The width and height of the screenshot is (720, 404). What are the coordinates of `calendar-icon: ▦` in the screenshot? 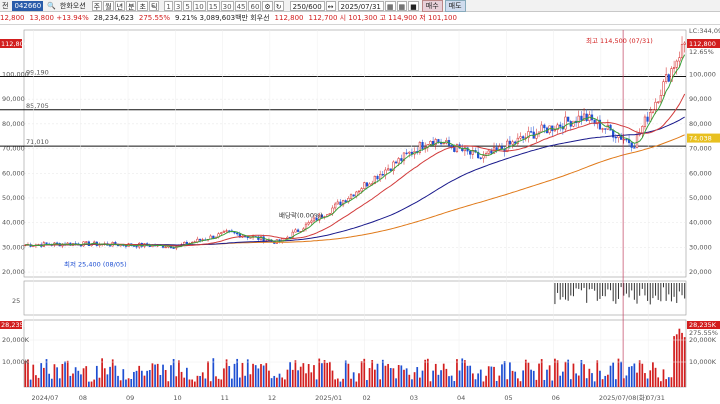 It's located at (390, 5).